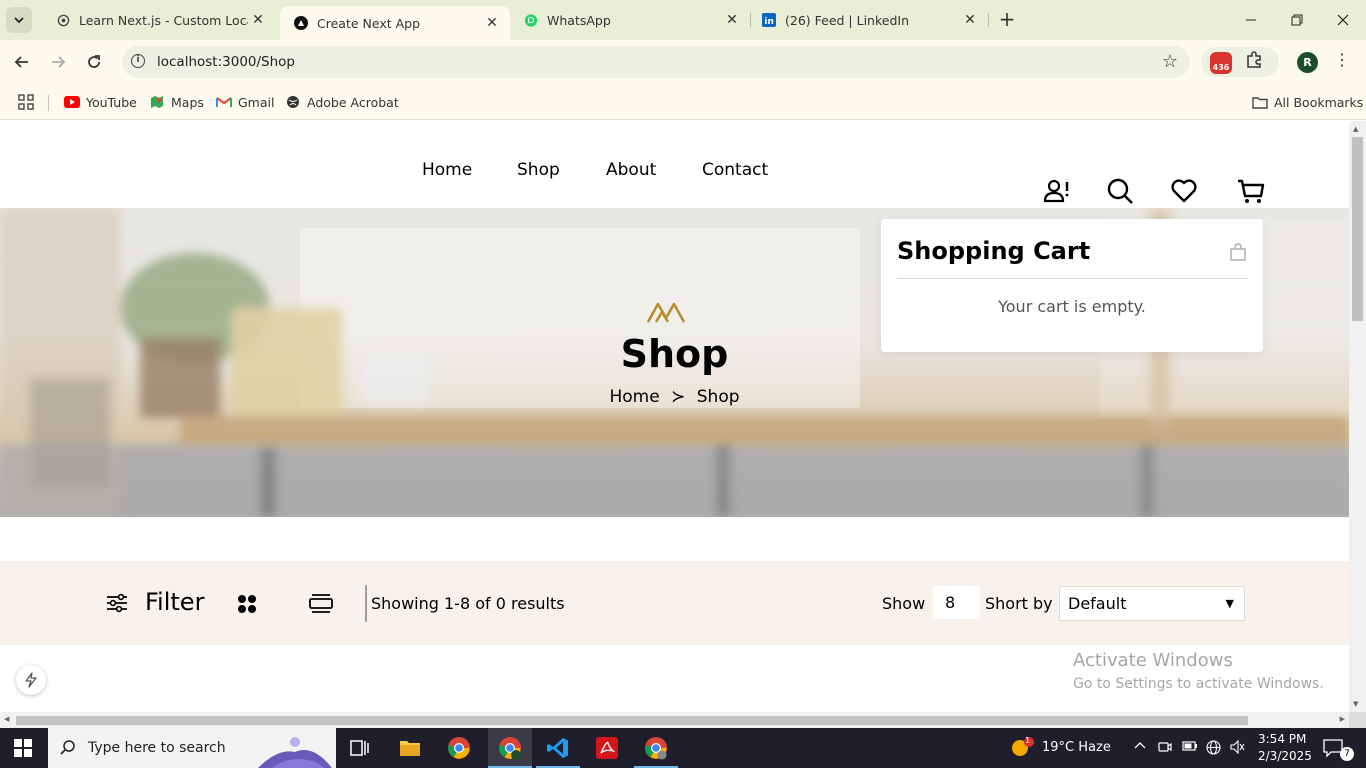  I want to click on bookmark-label: Maps, so click(187, 102).